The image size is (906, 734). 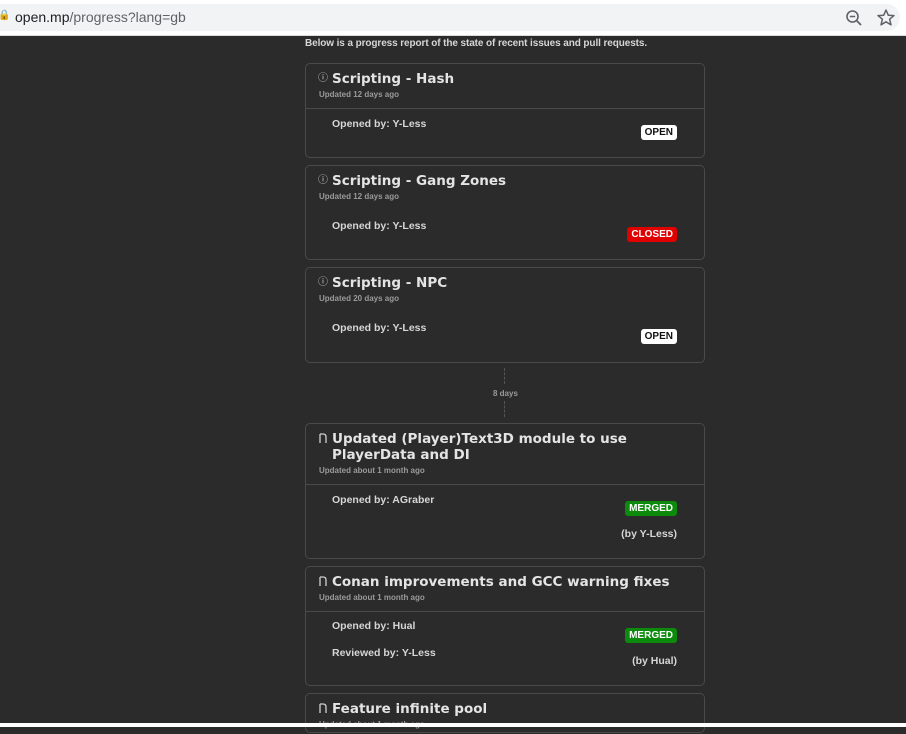 I want to click on card-title: Scripting - NPC, so click(x=512, y=283).